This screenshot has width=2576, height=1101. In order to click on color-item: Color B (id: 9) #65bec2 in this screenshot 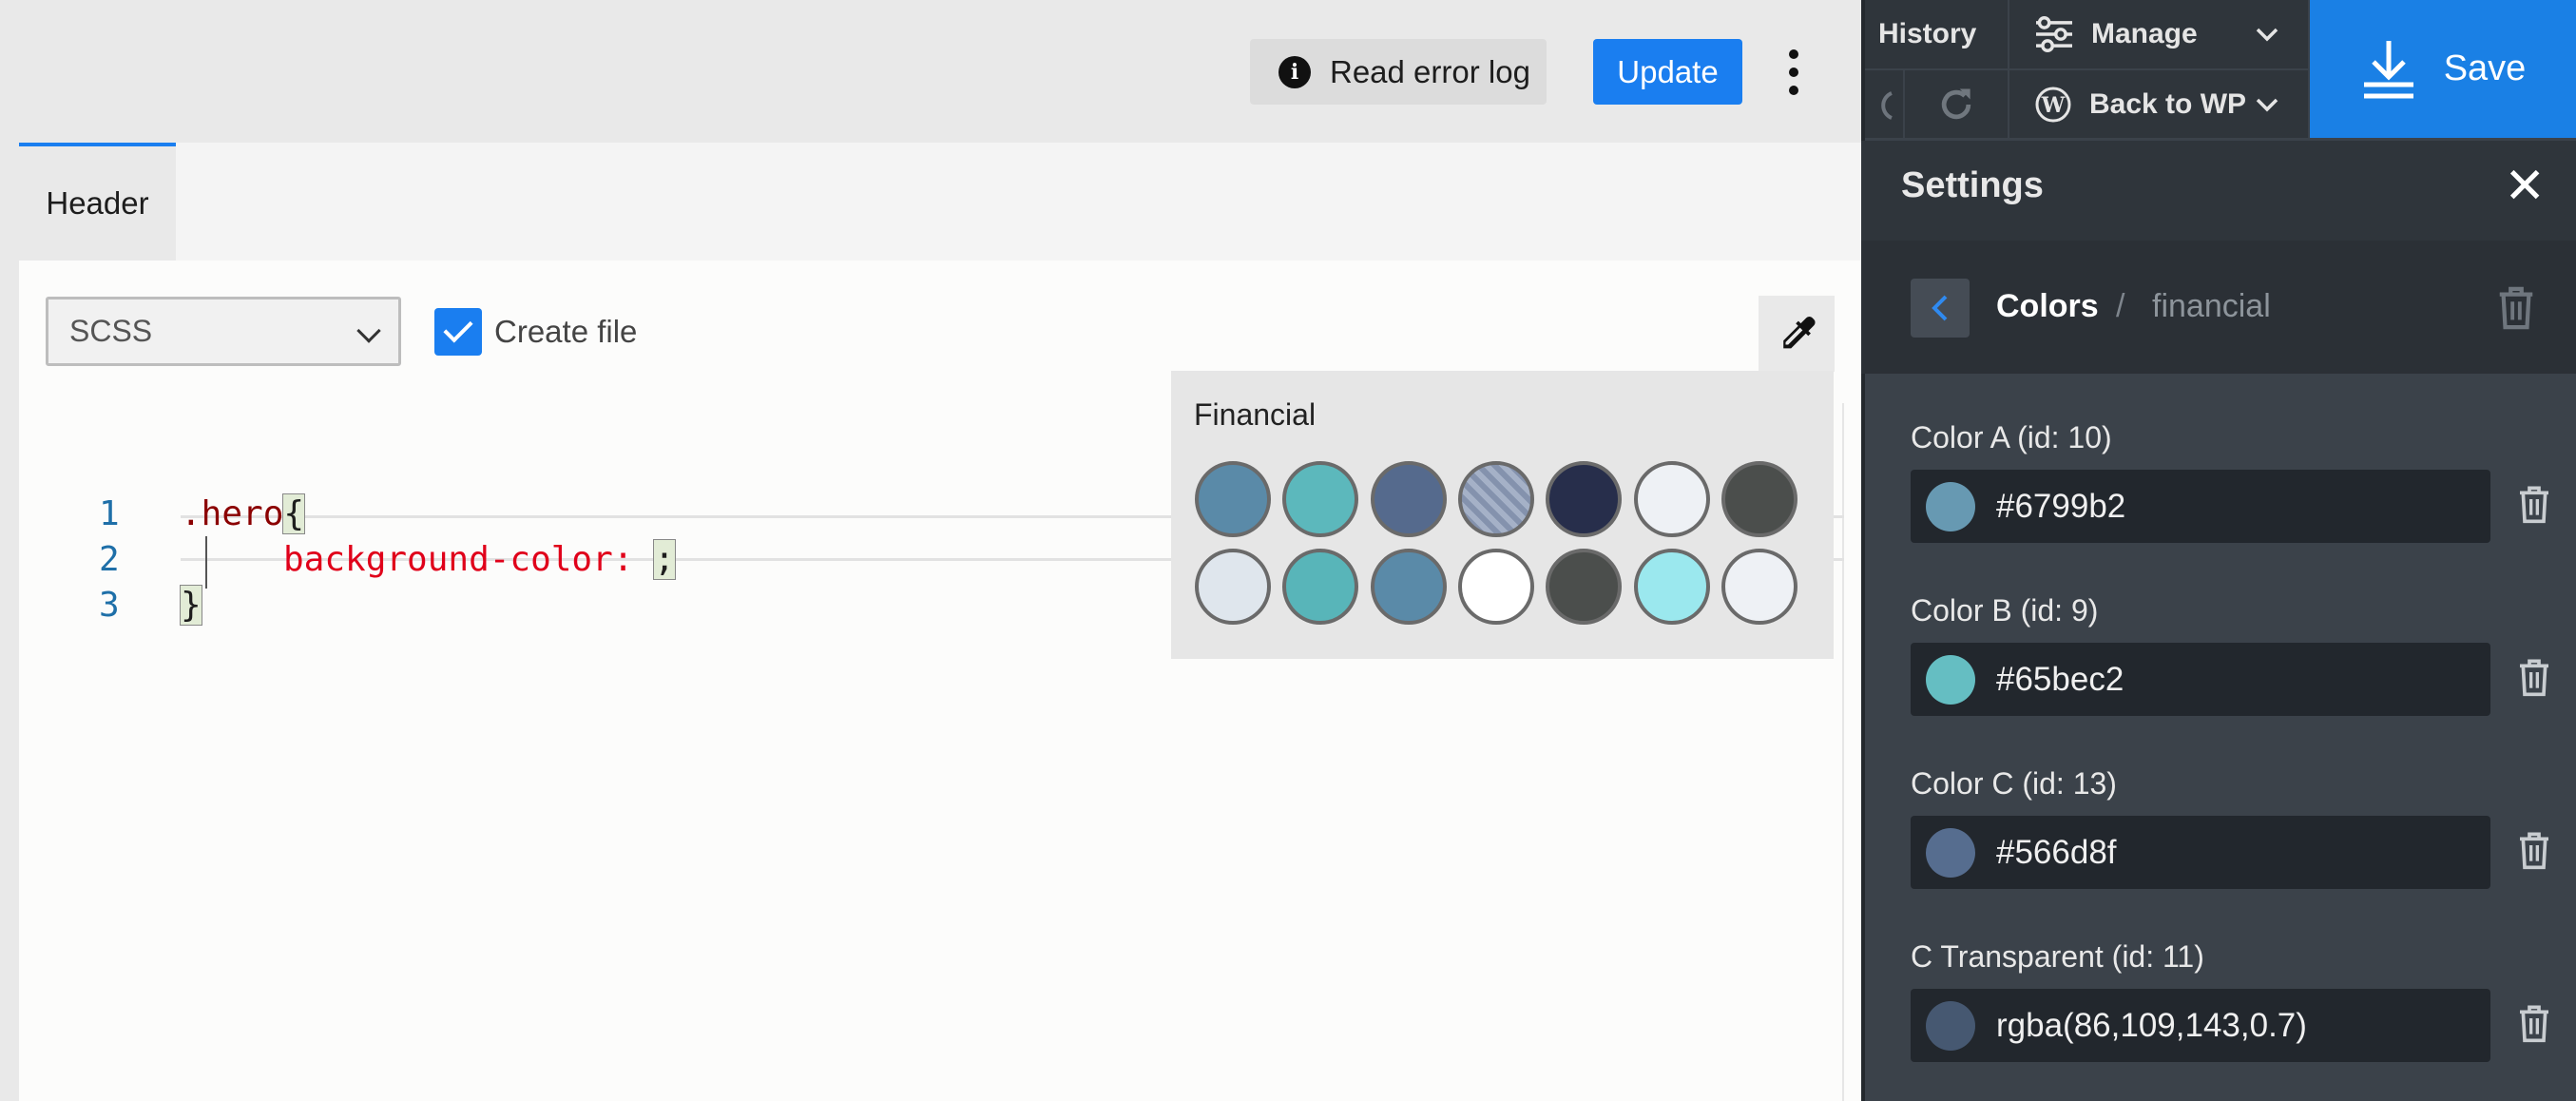, I will do `click(2243, 654)`.